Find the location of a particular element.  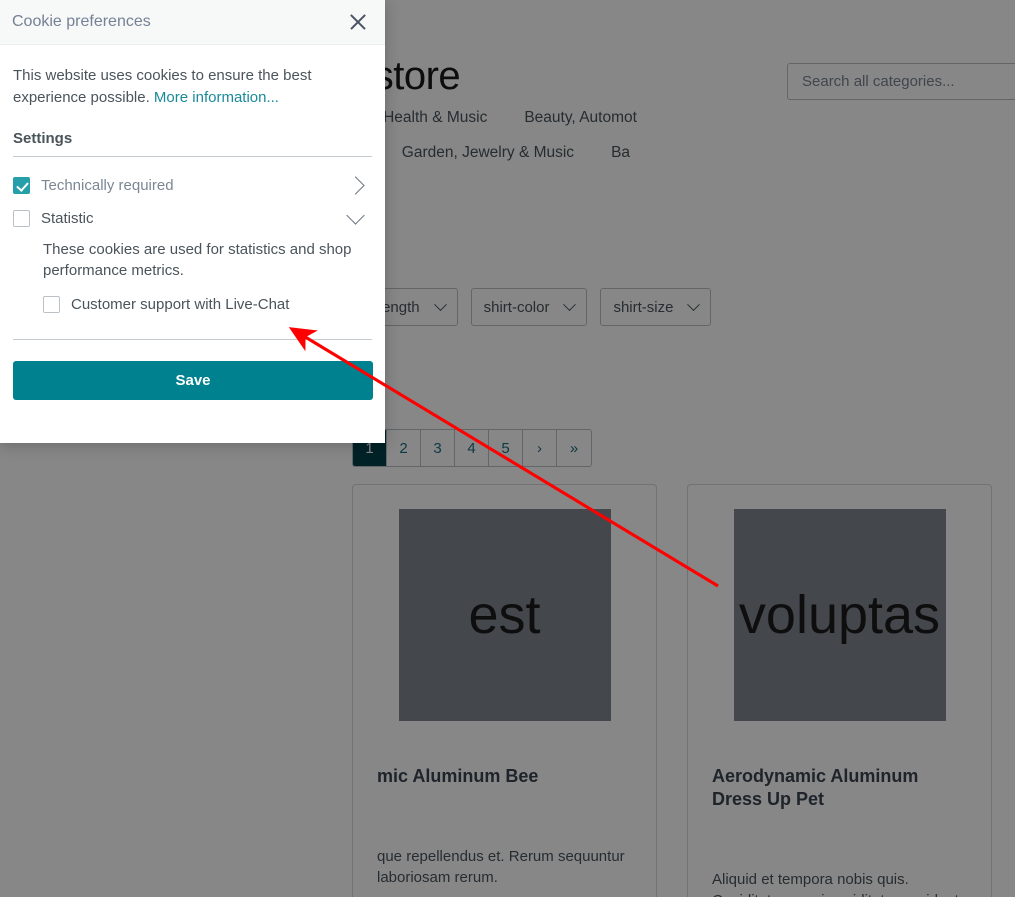

checkbox-technically-required is located at coordinates (21, 186).